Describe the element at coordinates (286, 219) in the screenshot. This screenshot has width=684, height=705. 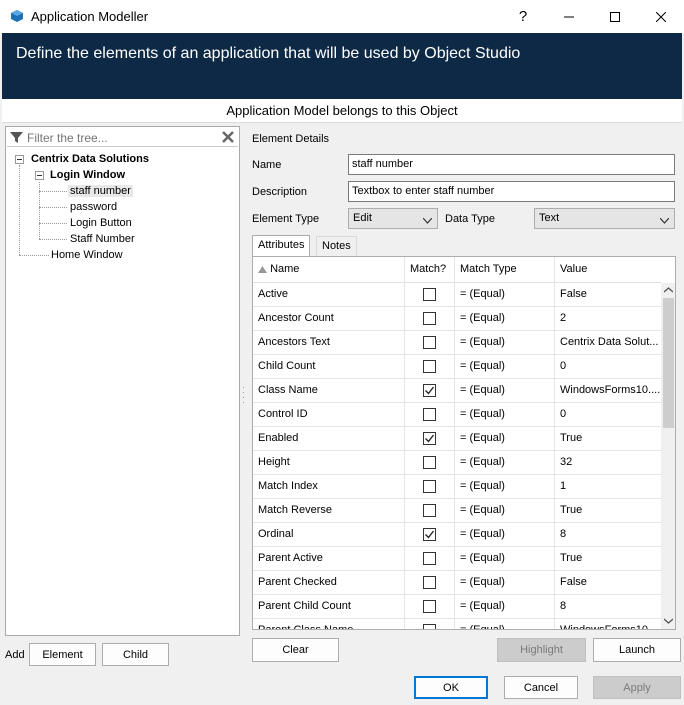
I see `element-type-label: Element Type` at that location.